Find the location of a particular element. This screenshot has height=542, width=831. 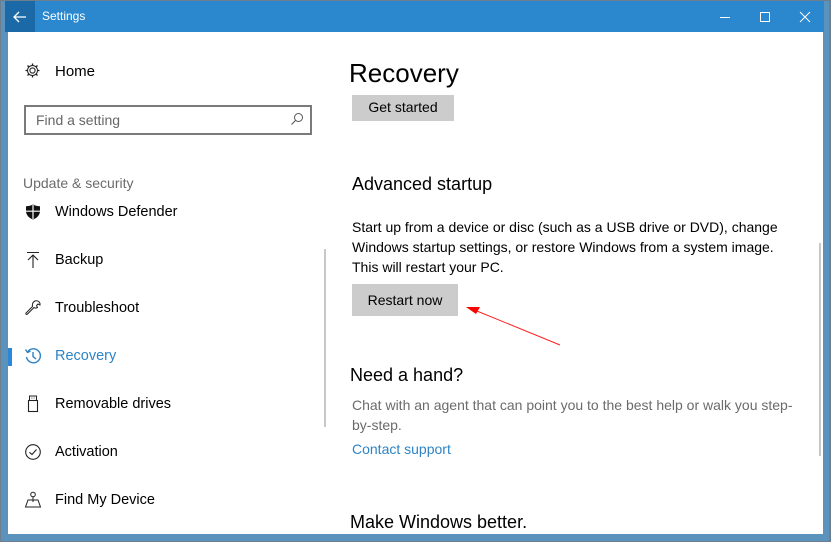

sidebar-item-label: Find My Device is located at coordinates (105, 500).